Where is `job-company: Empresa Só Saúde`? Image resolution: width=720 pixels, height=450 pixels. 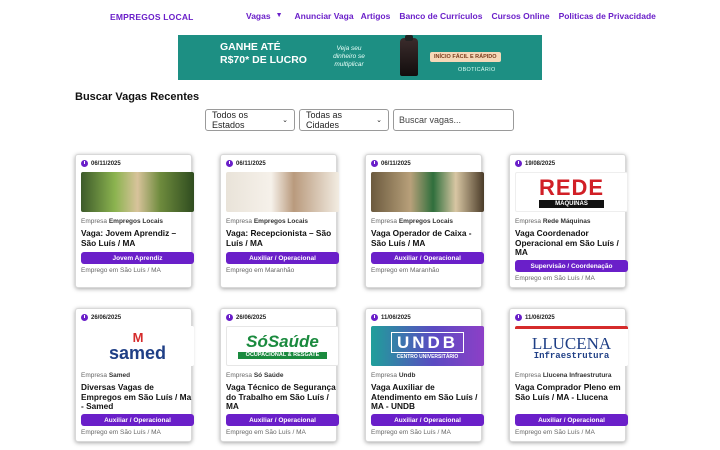 job-company: Empresa Só Saúde is located at coordinates (254, 375).